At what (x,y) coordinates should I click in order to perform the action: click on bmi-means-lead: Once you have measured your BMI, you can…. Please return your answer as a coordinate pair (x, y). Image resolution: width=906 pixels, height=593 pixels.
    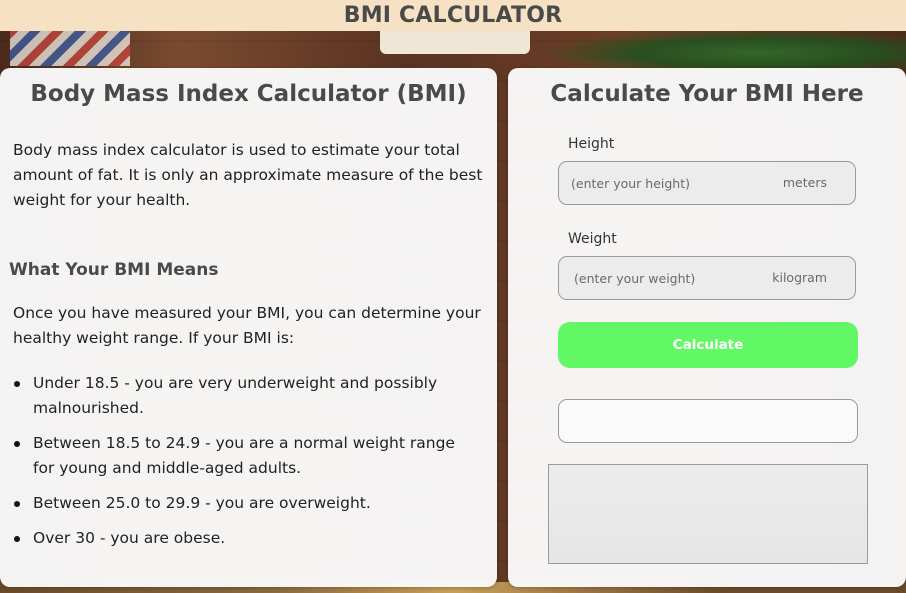
    Looking at the image, I should click on (247, 325).